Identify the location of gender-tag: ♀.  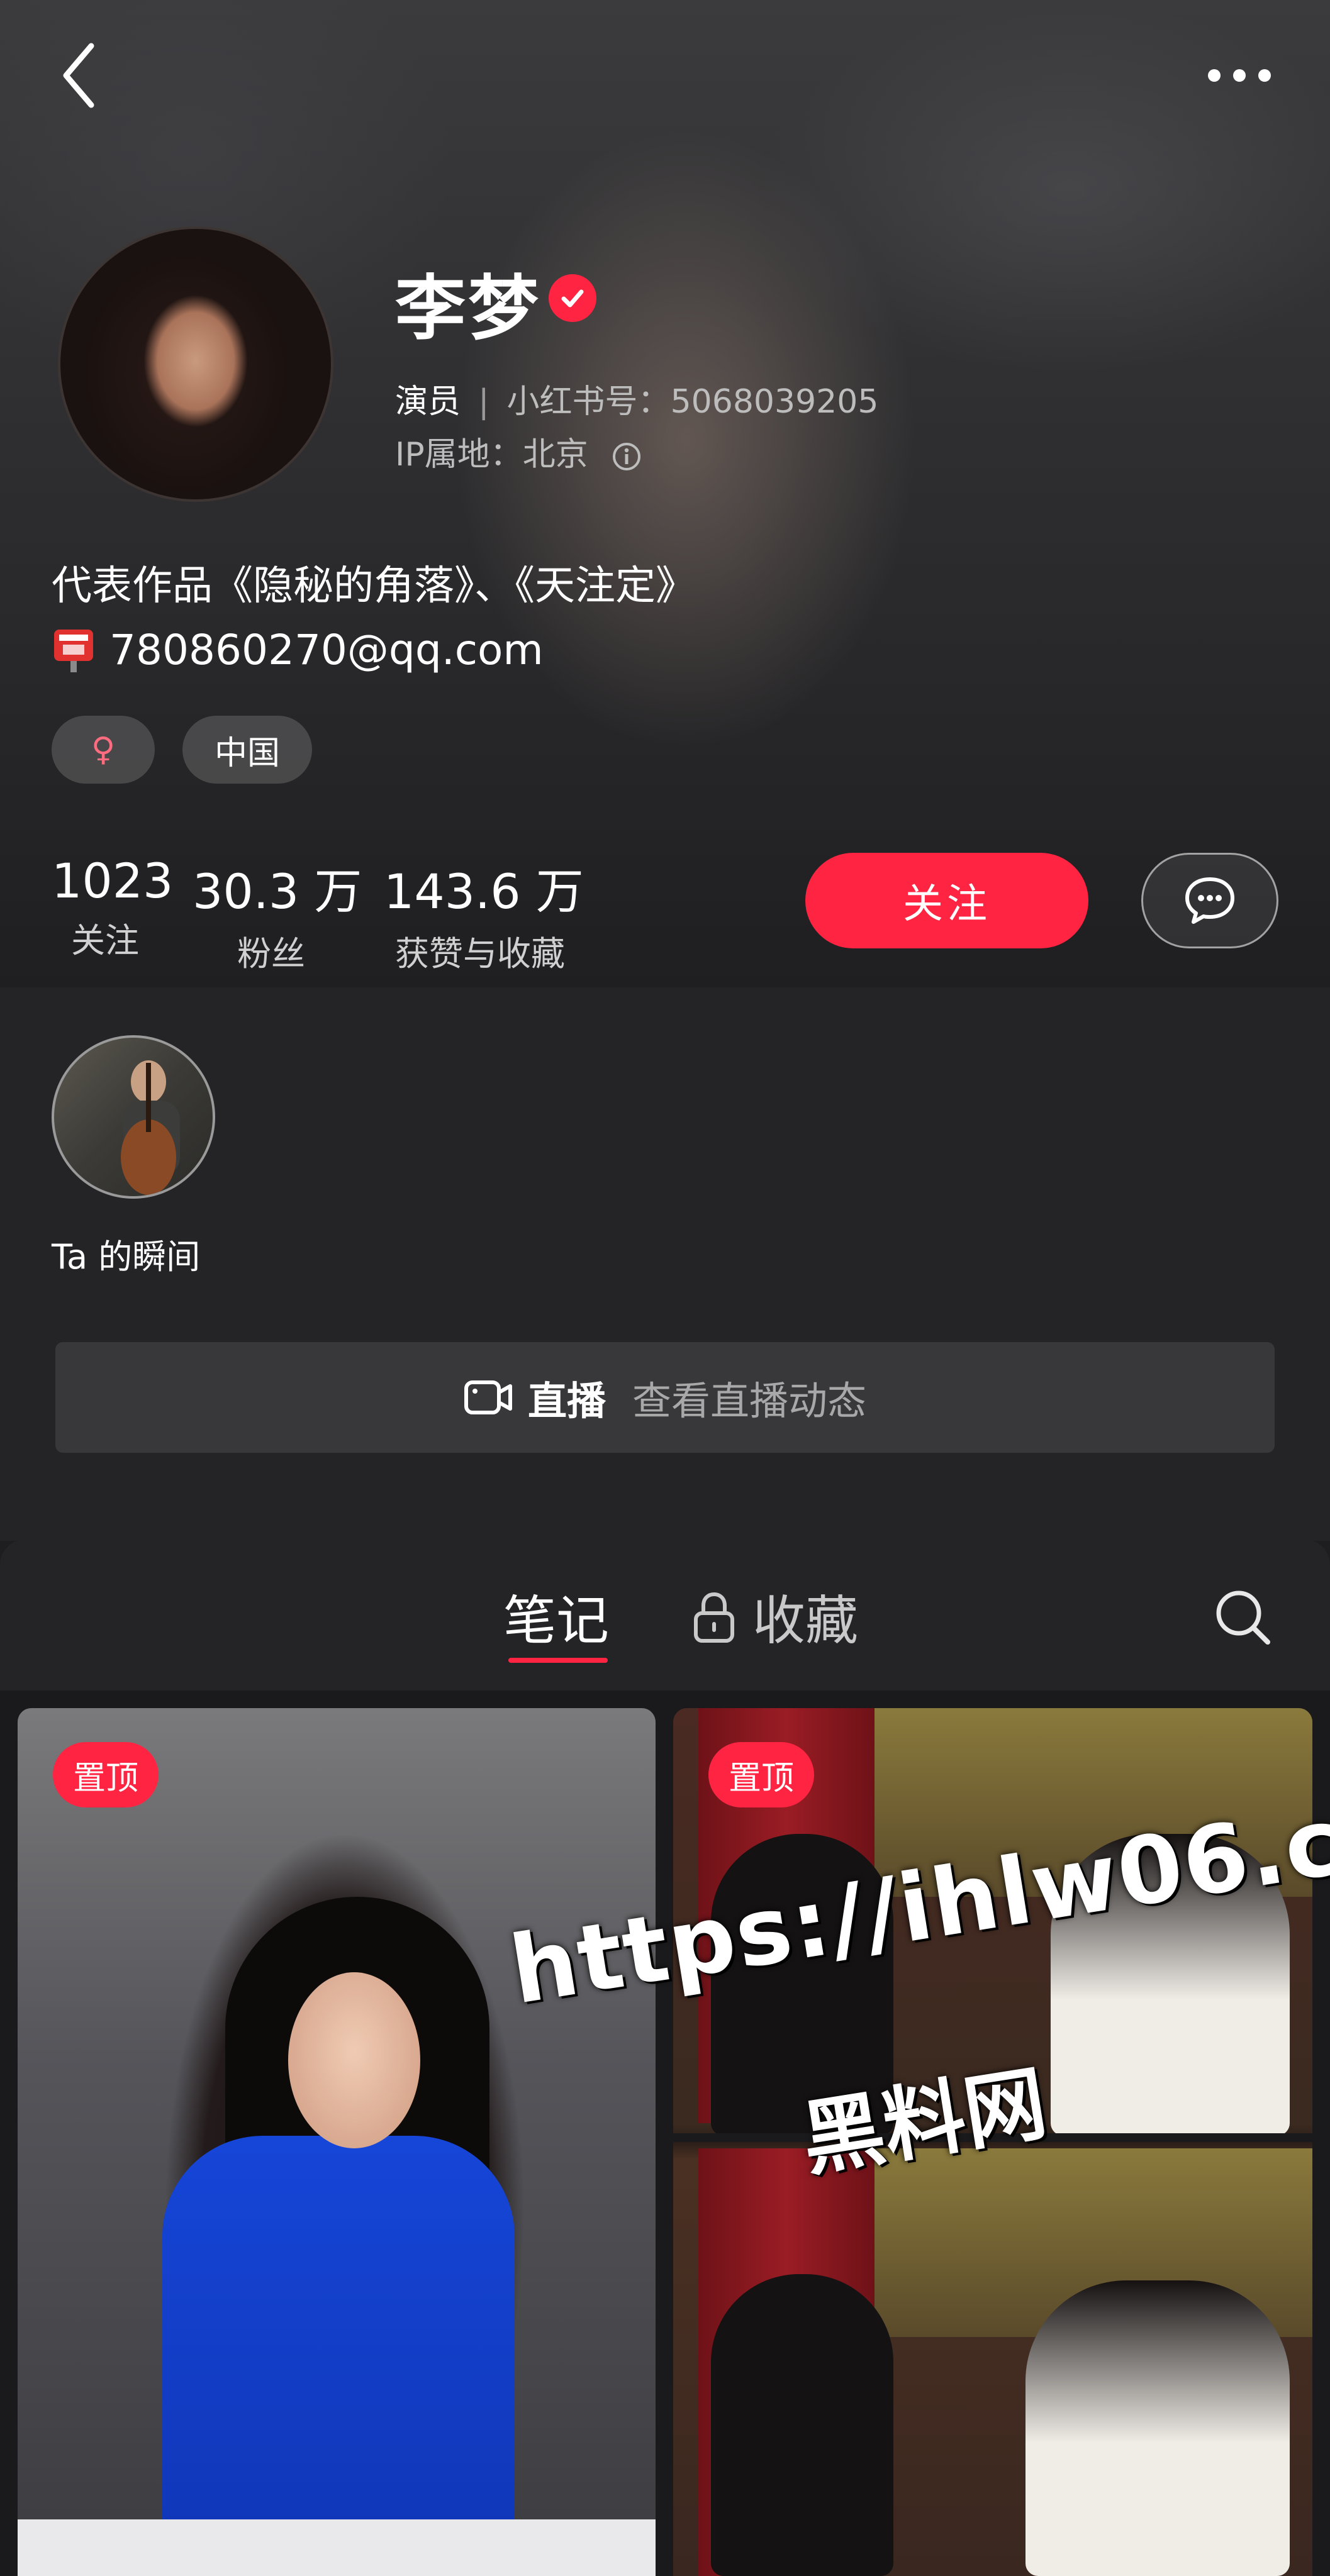
(104, 750).